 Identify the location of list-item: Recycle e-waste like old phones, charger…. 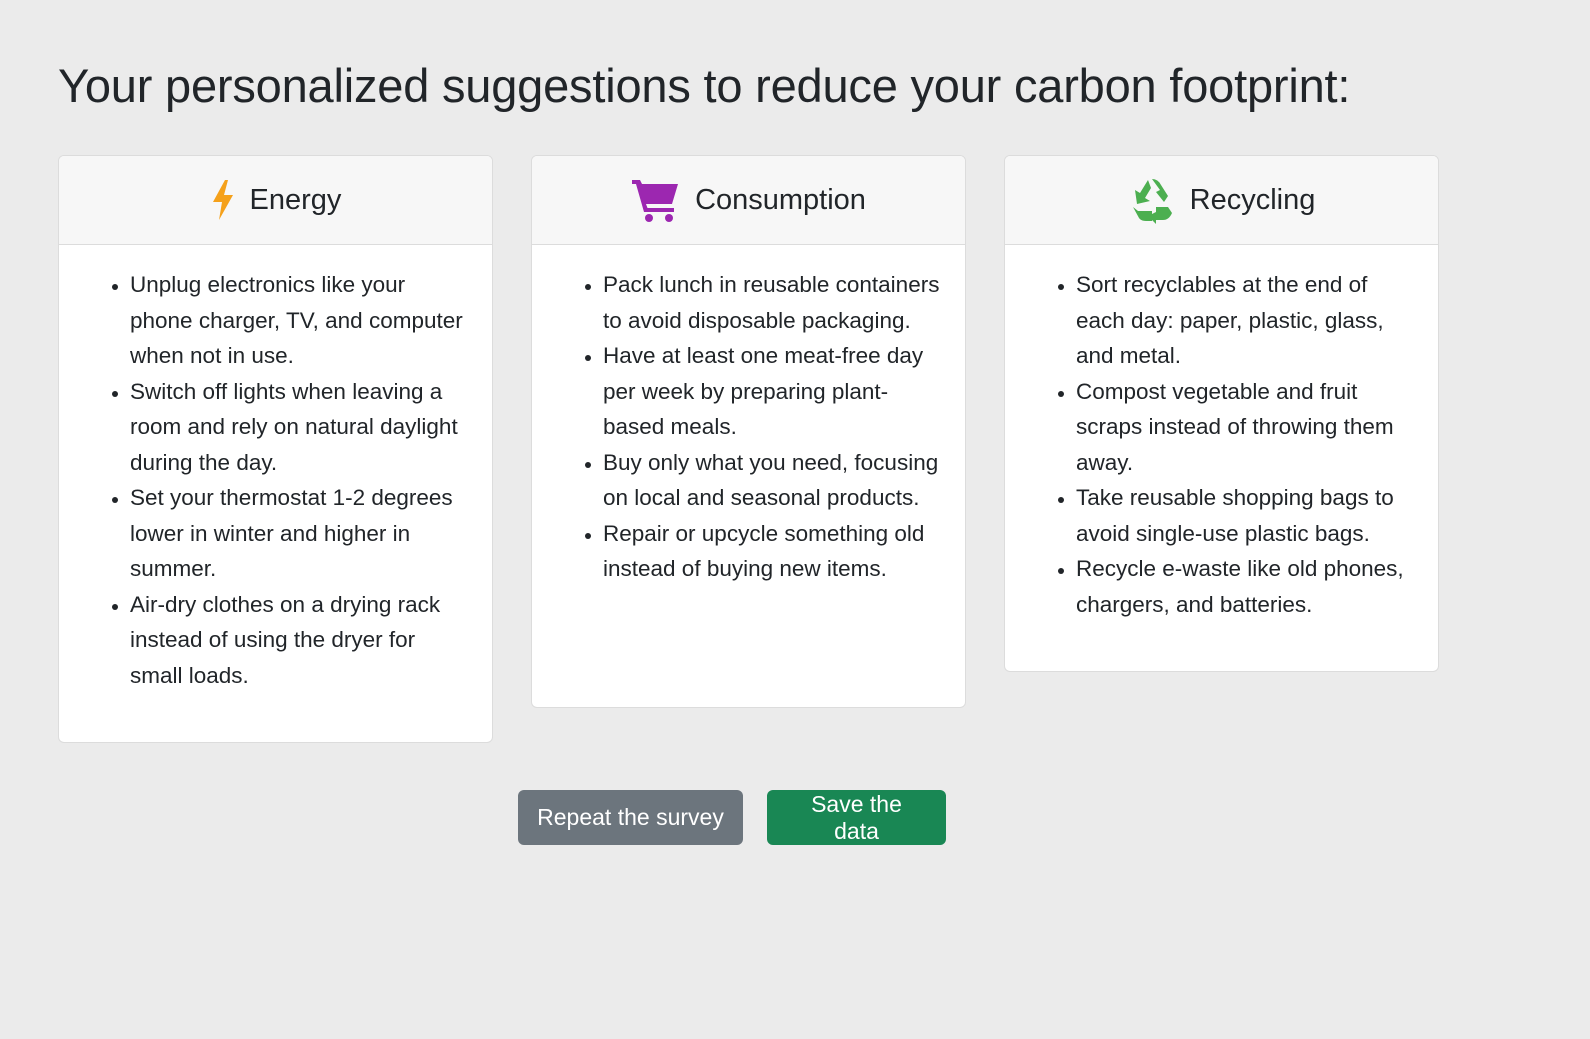
(1247, 586).